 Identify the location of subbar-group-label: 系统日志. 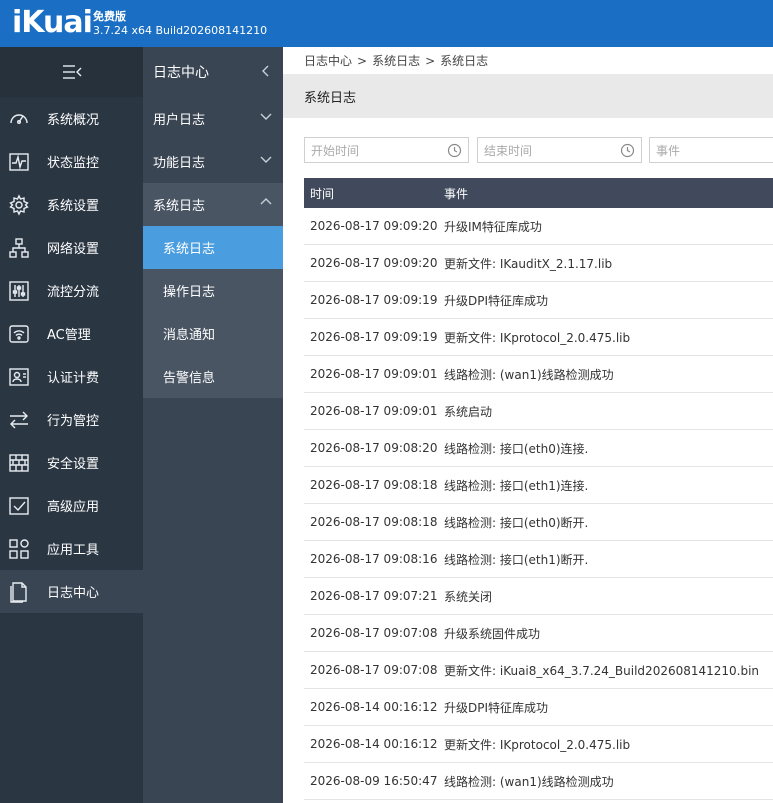
(179, 206).